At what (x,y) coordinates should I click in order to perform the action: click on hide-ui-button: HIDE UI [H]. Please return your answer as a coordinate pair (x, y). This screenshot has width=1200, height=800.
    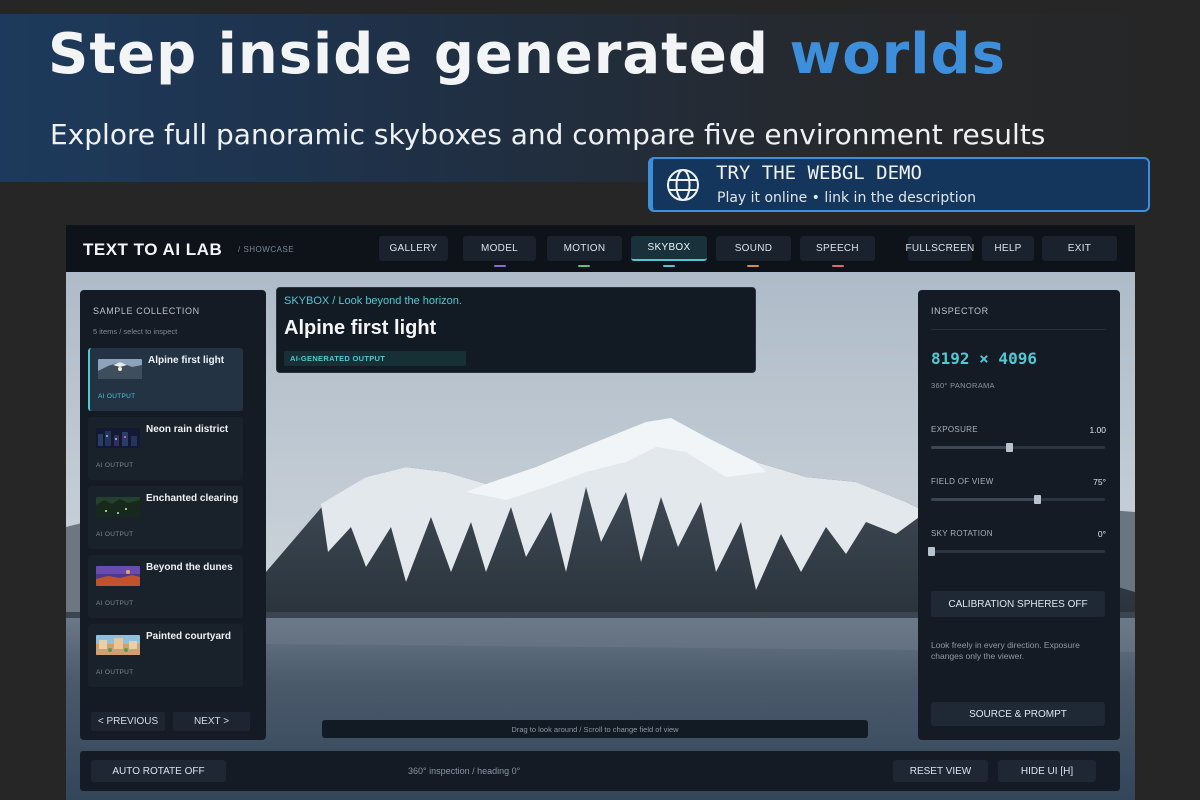
    Looking at the image, I should click on (1047, 771).